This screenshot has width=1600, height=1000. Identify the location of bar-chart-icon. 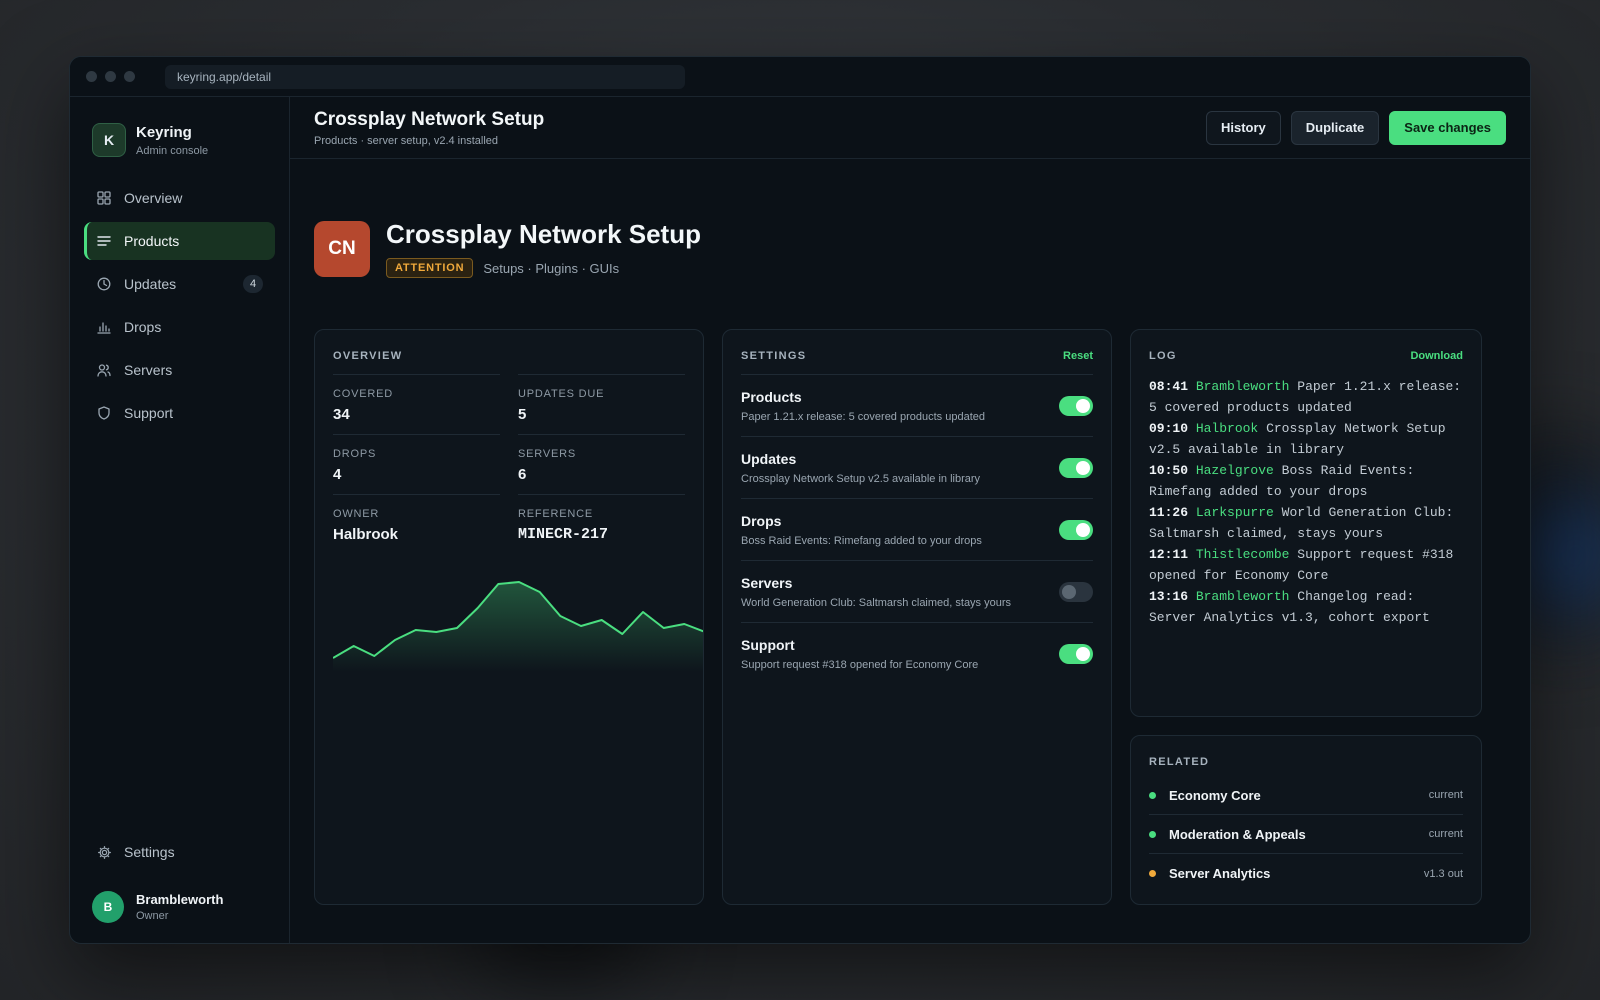
(104, 327).